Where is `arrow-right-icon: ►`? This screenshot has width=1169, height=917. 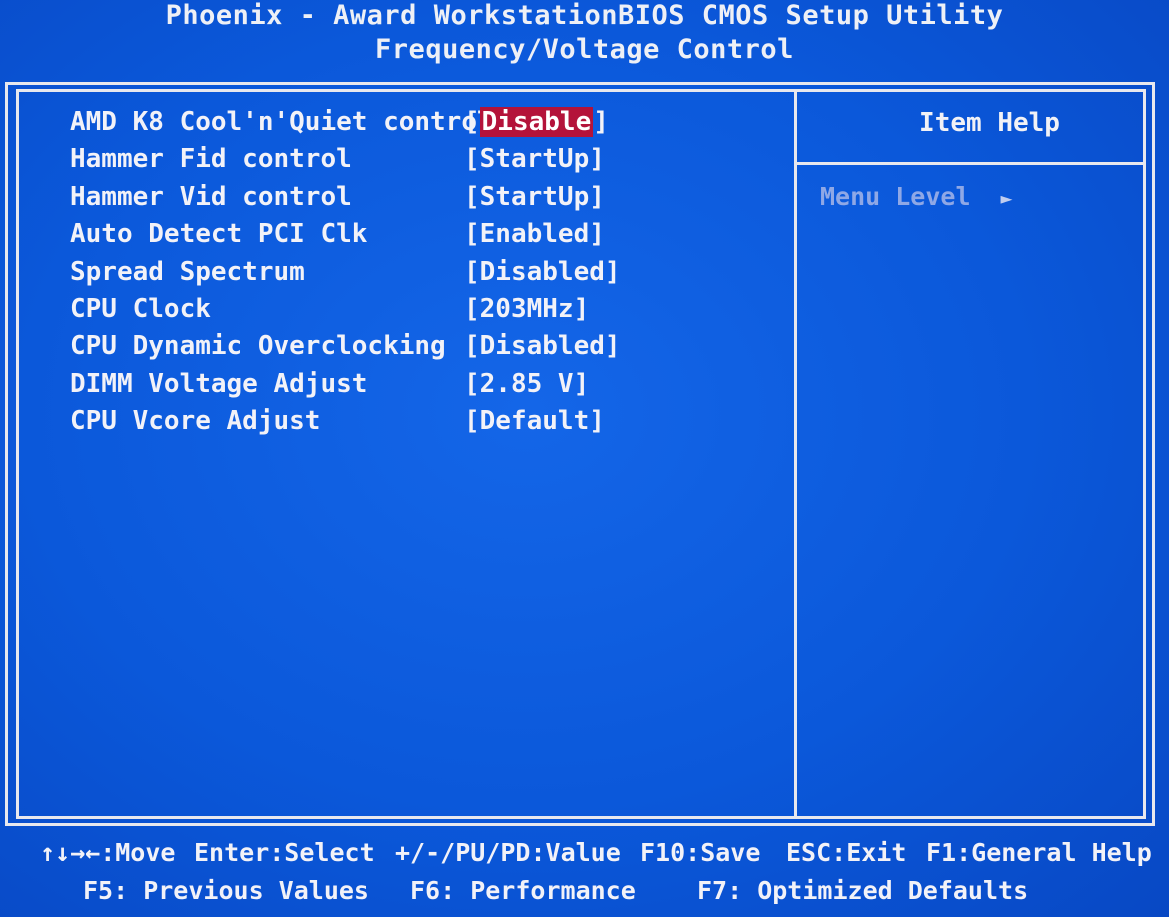 arrow-right-icon: ► is located at coordinates (1006, 198).